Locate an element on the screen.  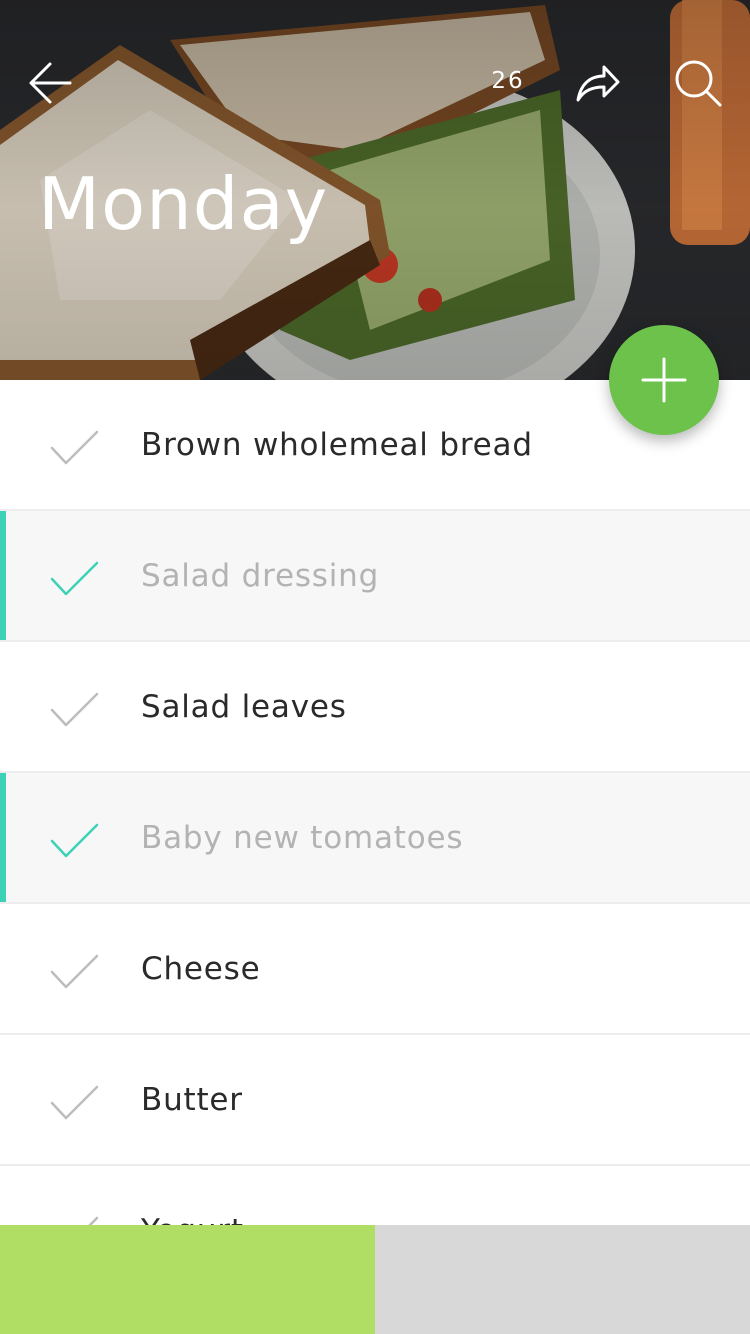
list-item: Salad dressing is located at coordinates (375, 576).